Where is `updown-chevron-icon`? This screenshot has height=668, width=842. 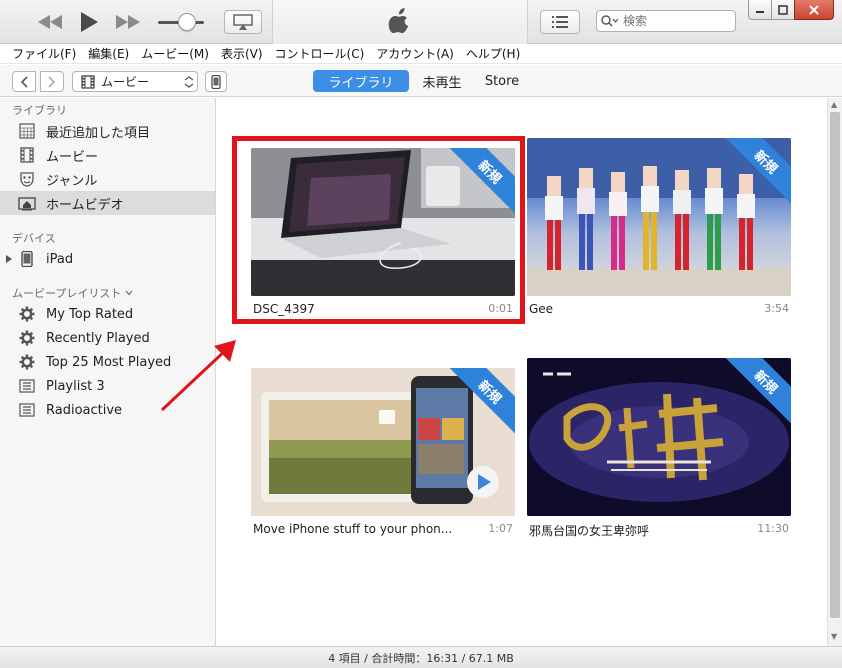 updown-chevron-icon is located at coordinates (189, 81).